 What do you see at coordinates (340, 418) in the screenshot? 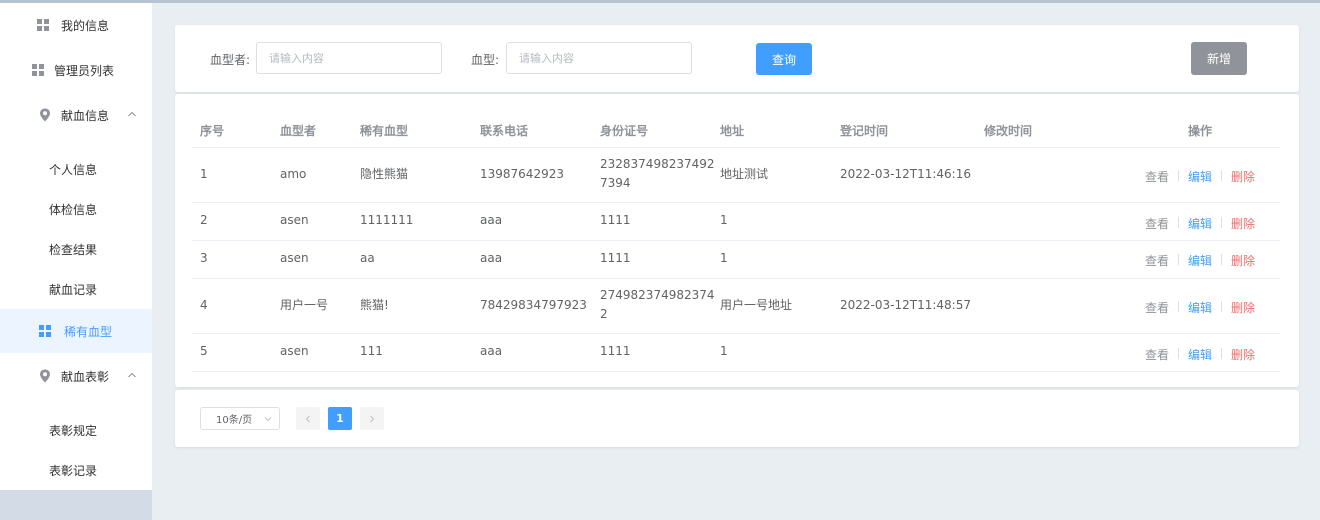
I see `page-number-current: 1` at bounding box center [340, 418].